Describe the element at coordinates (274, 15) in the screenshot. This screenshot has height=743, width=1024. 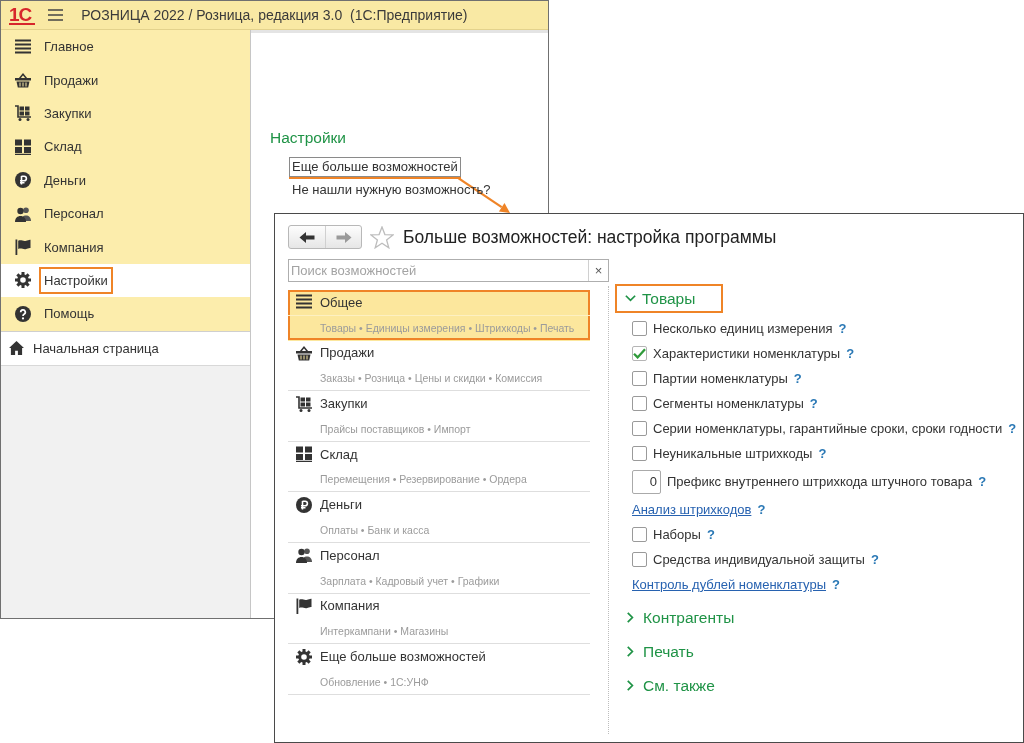
I see `window-title: РОЗНИЦА 2022 / Розница, редакция 3.0 (1С:Предприятие)` at that location.